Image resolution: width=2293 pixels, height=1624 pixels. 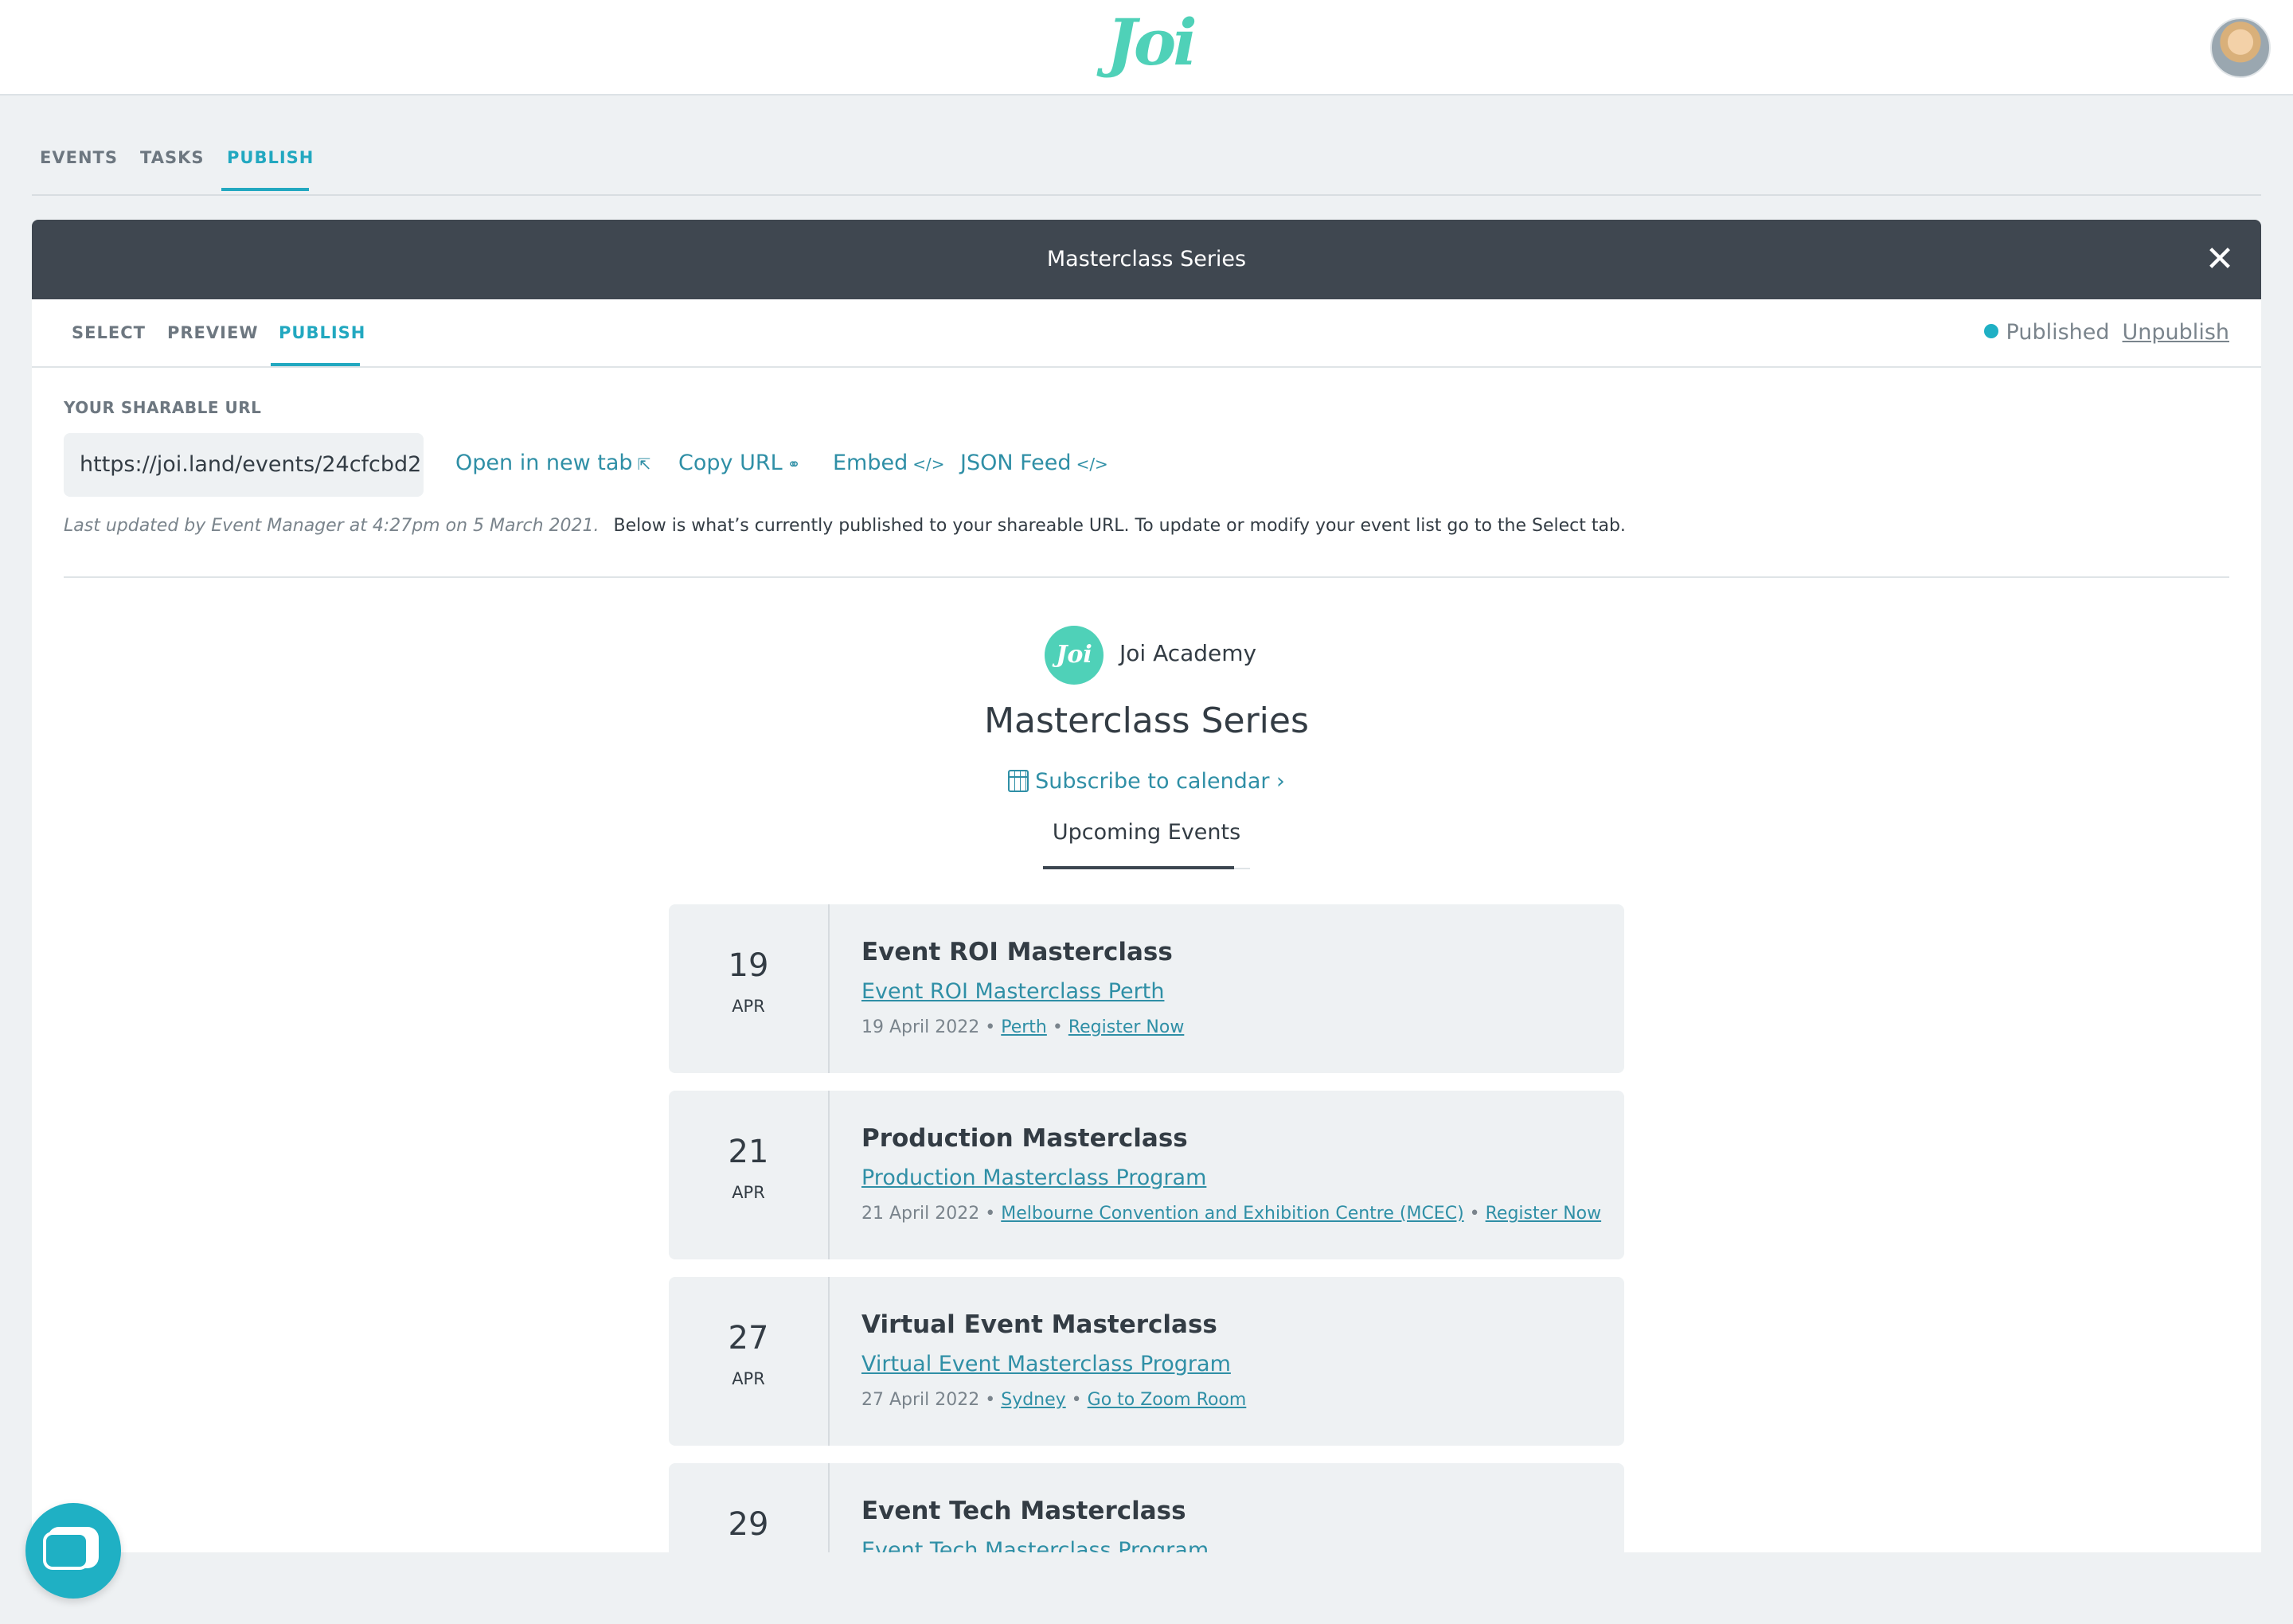 What do you see at coordinates (212, 332) in the screenshot?
I see `tab-preview: PREVIEW` at bounding box center [212, 332].